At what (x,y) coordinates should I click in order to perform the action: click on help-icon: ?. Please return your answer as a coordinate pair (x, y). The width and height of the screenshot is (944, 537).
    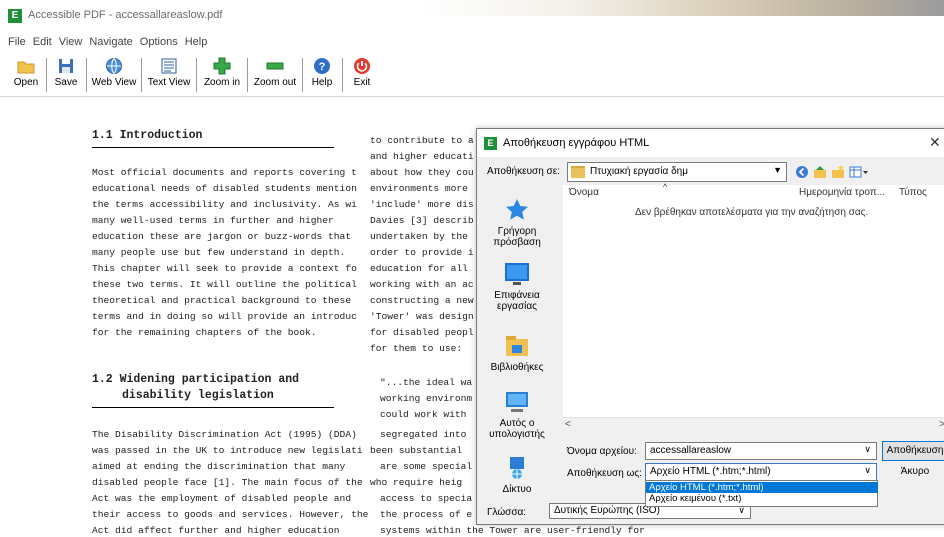
    Looking at the image, I should click on (322, 66).